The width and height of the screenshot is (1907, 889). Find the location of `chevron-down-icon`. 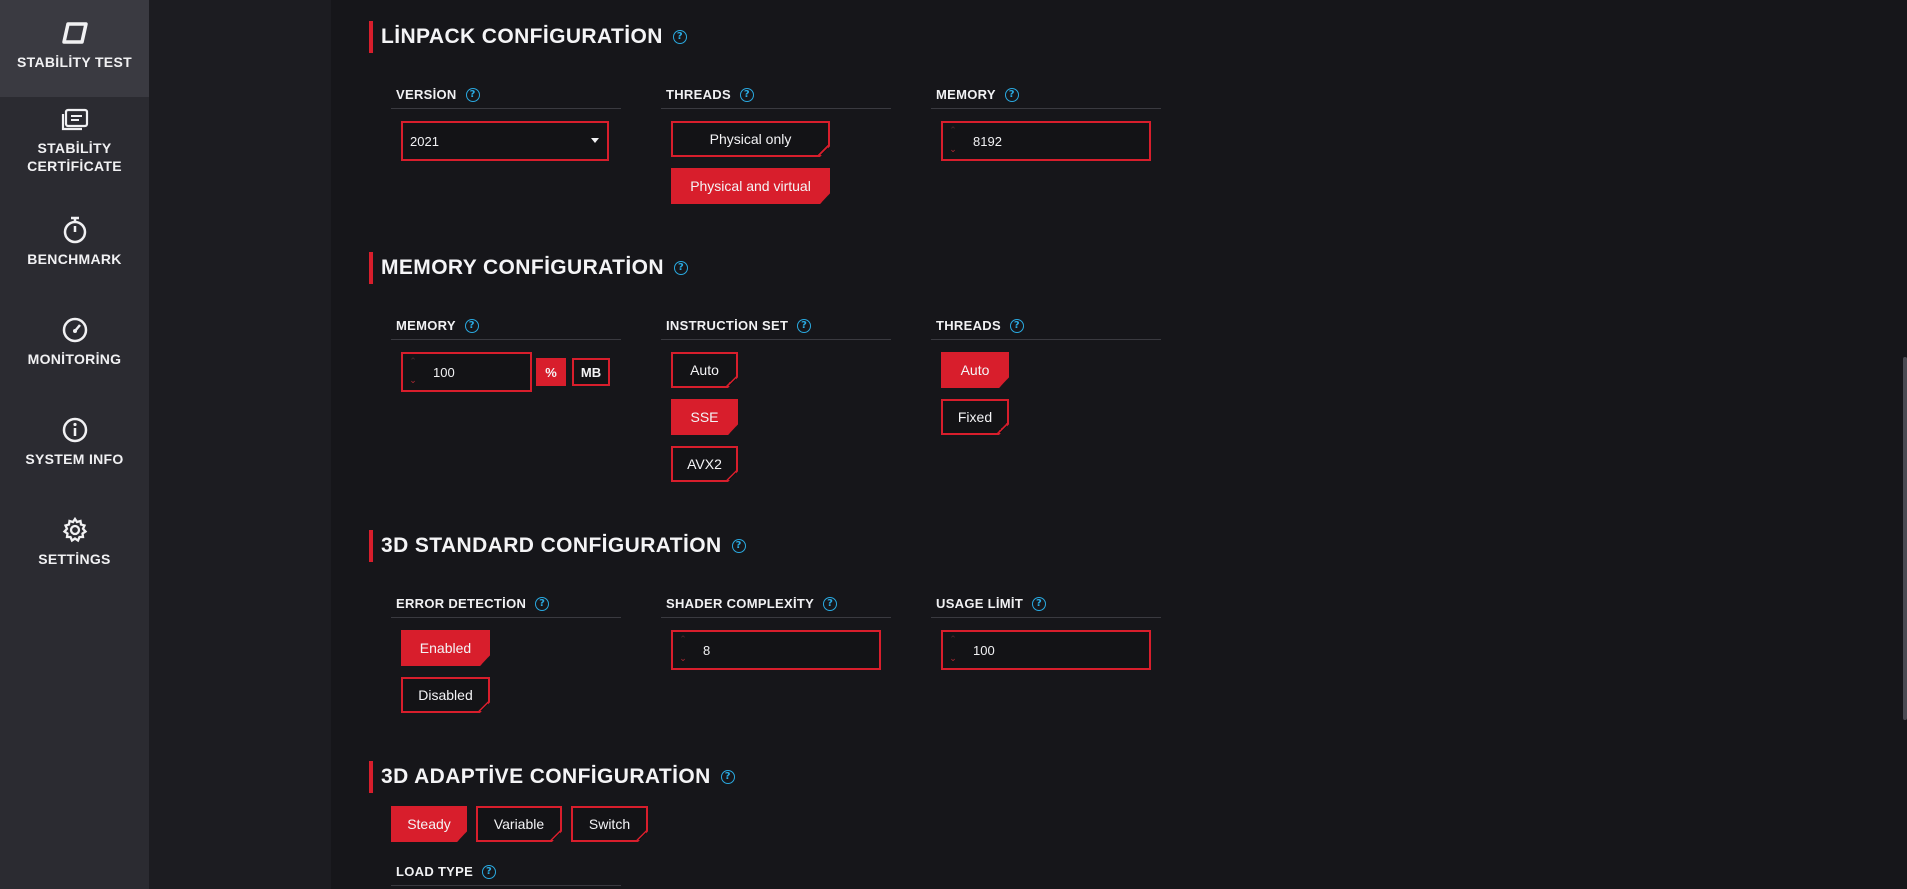

chevron-down-icon is located at coordinates (595, 140).